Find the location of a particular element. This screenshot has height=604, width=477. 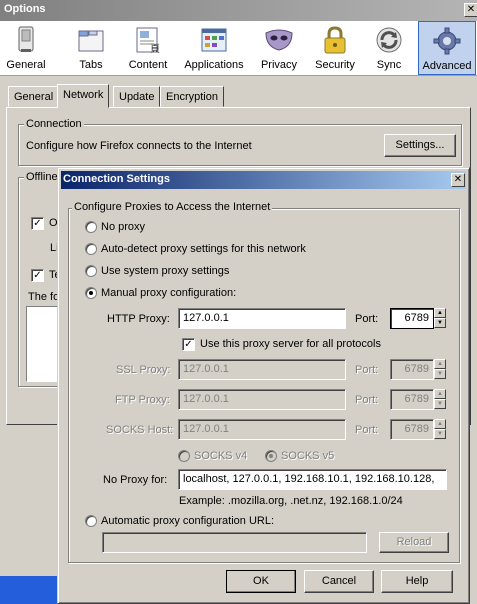

lock-icon is located at coordinates (335, 40).